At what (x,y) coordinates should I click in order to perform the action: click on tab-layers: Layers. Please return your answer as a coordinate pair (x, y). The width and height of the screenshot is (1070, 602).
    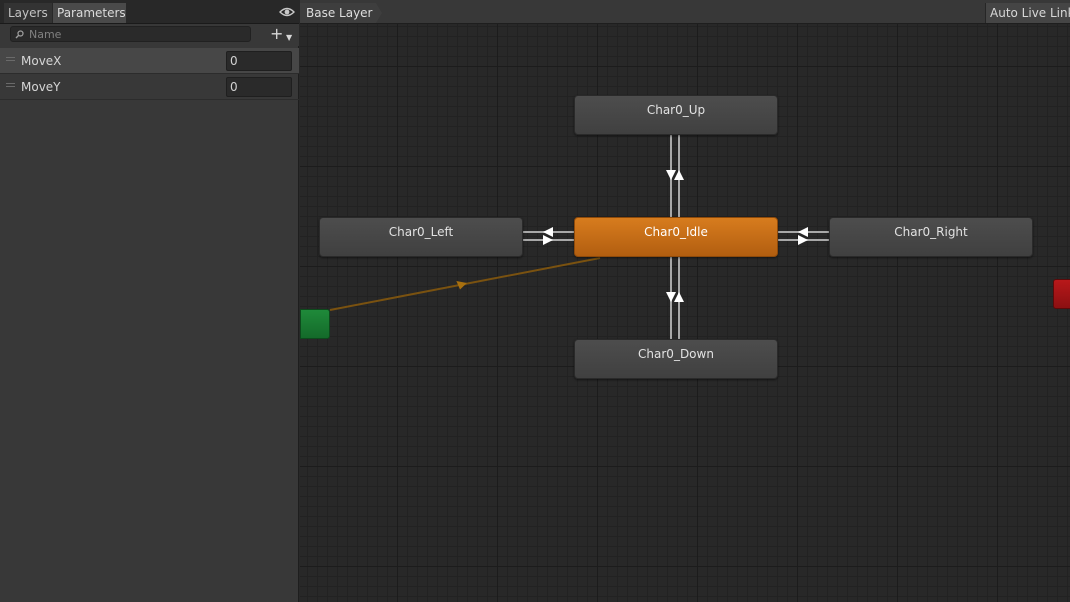
    Looking at the image, I should click on (28, 13).